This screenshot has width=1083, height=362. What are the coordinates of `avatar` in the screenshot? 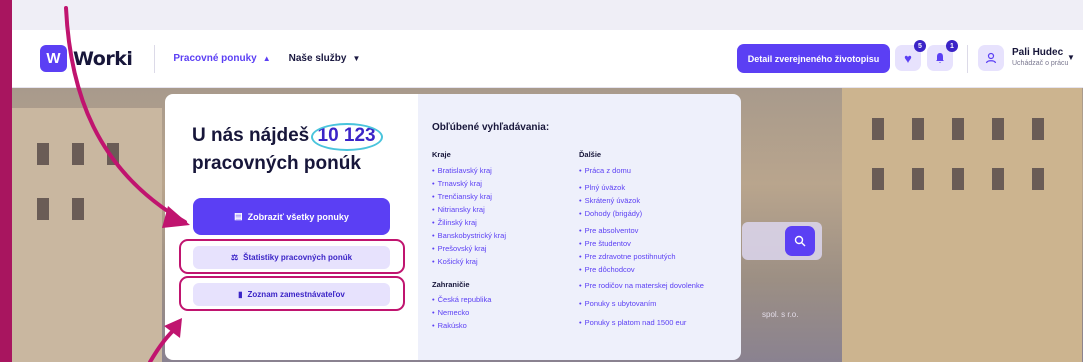 It's located at (991, 58).